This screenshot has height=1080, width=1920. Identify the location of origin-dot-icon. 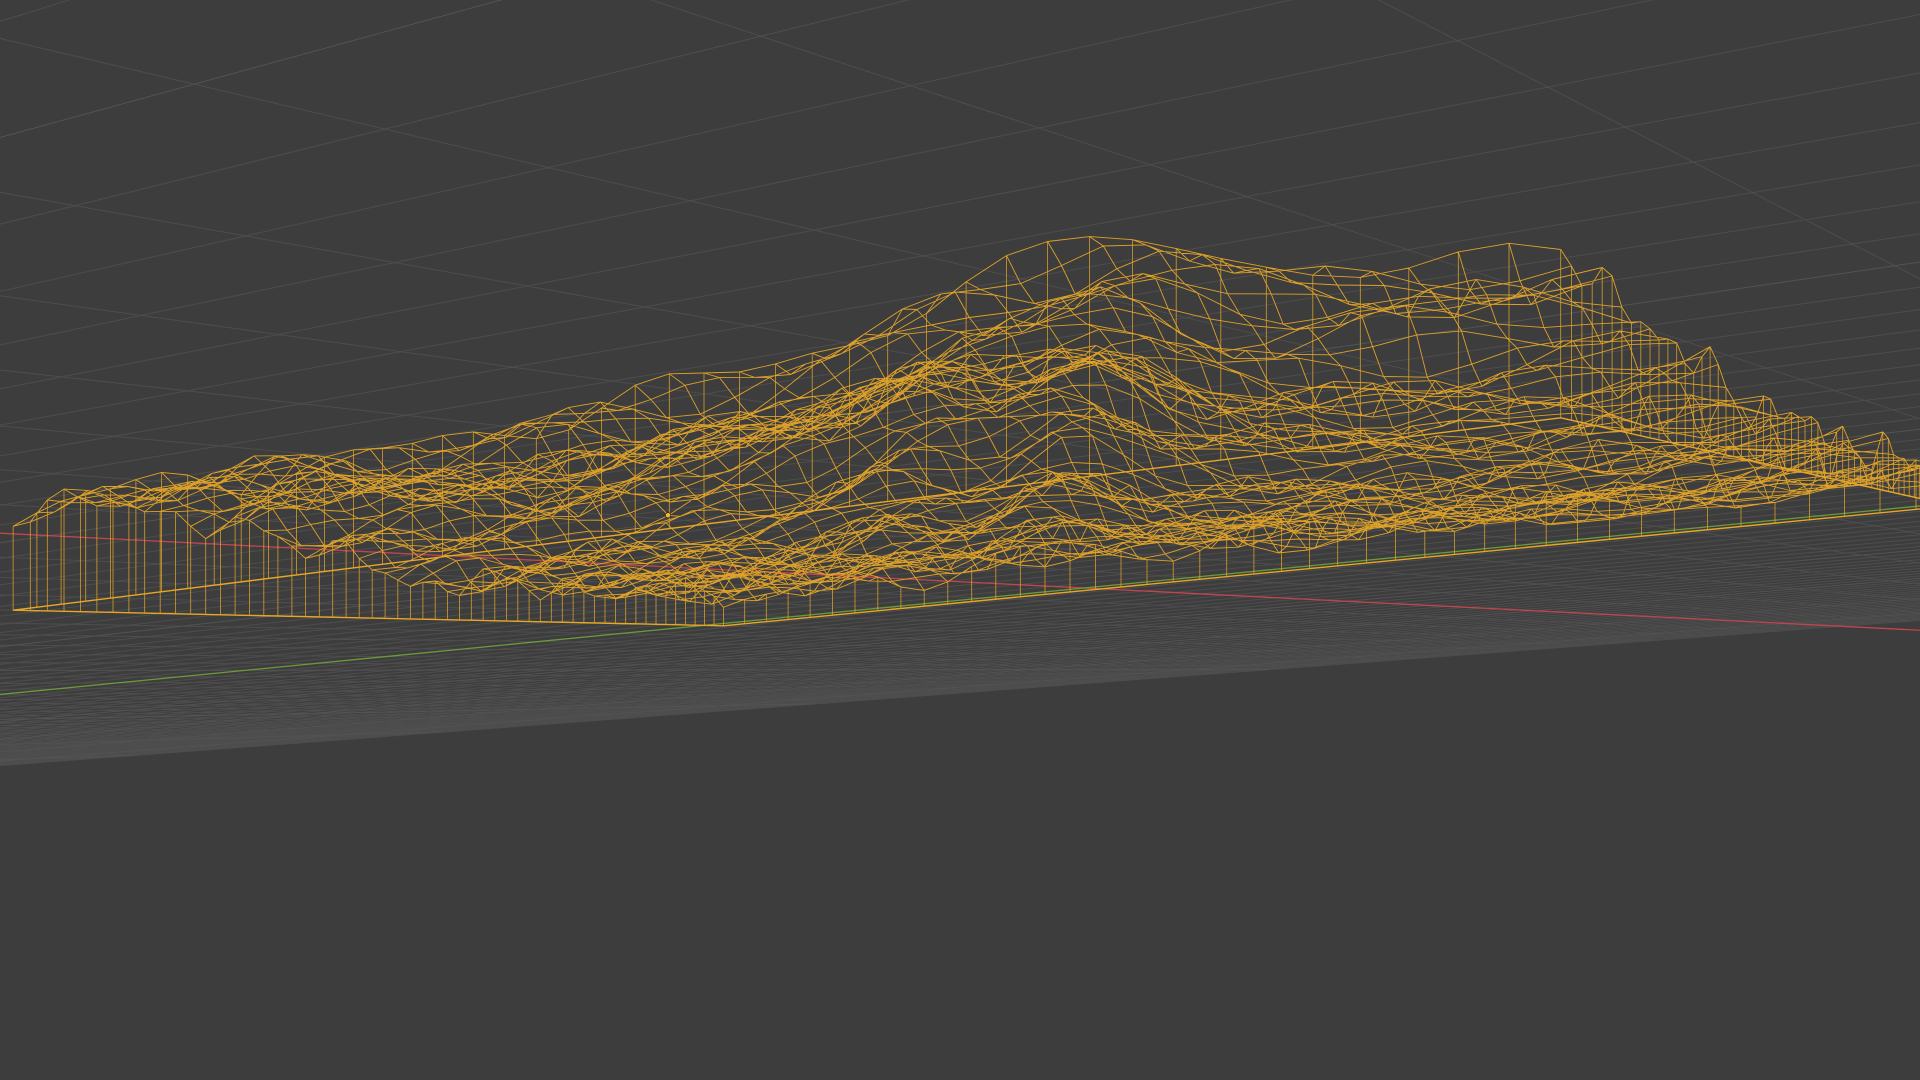
(668, 515).